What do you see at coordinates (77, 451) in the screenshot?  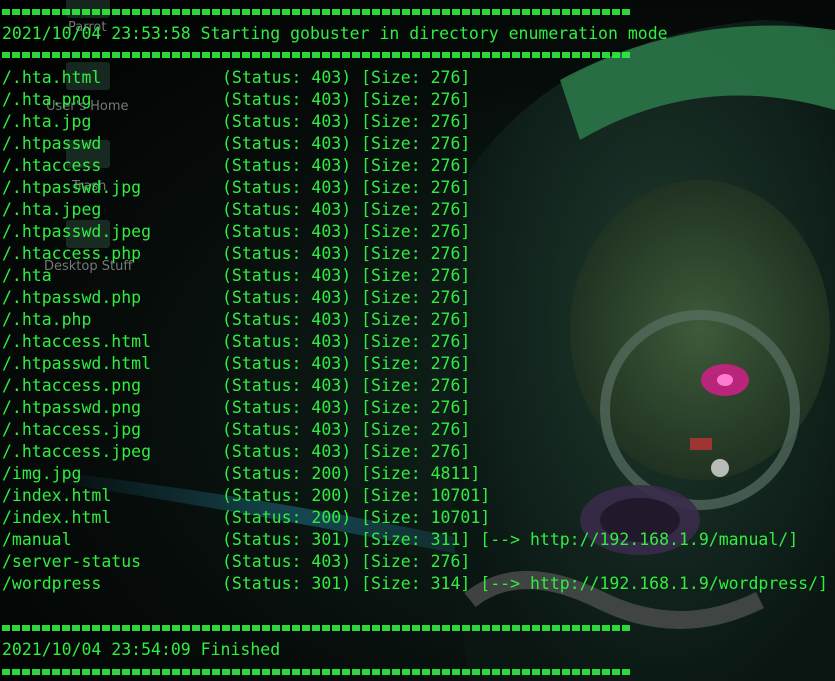 I see `result-path: /.htaccess.jpeg` at bounding box center [77, 451].